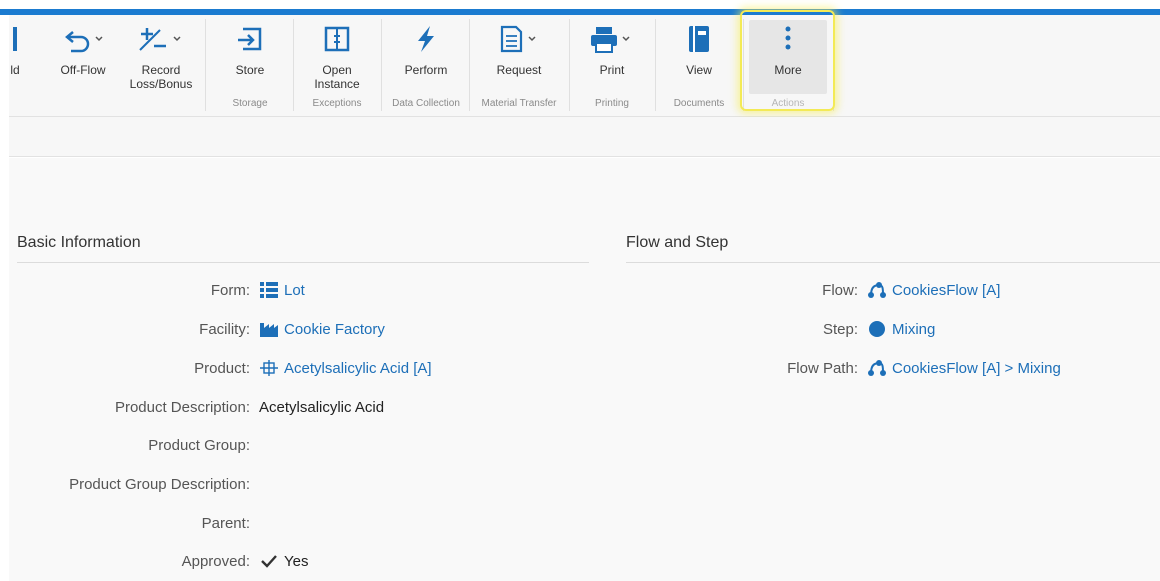  Describe the element at coordinates (159, 484) in the screenshot. I see `product-group-description-row: Product Group Description:` at that location.